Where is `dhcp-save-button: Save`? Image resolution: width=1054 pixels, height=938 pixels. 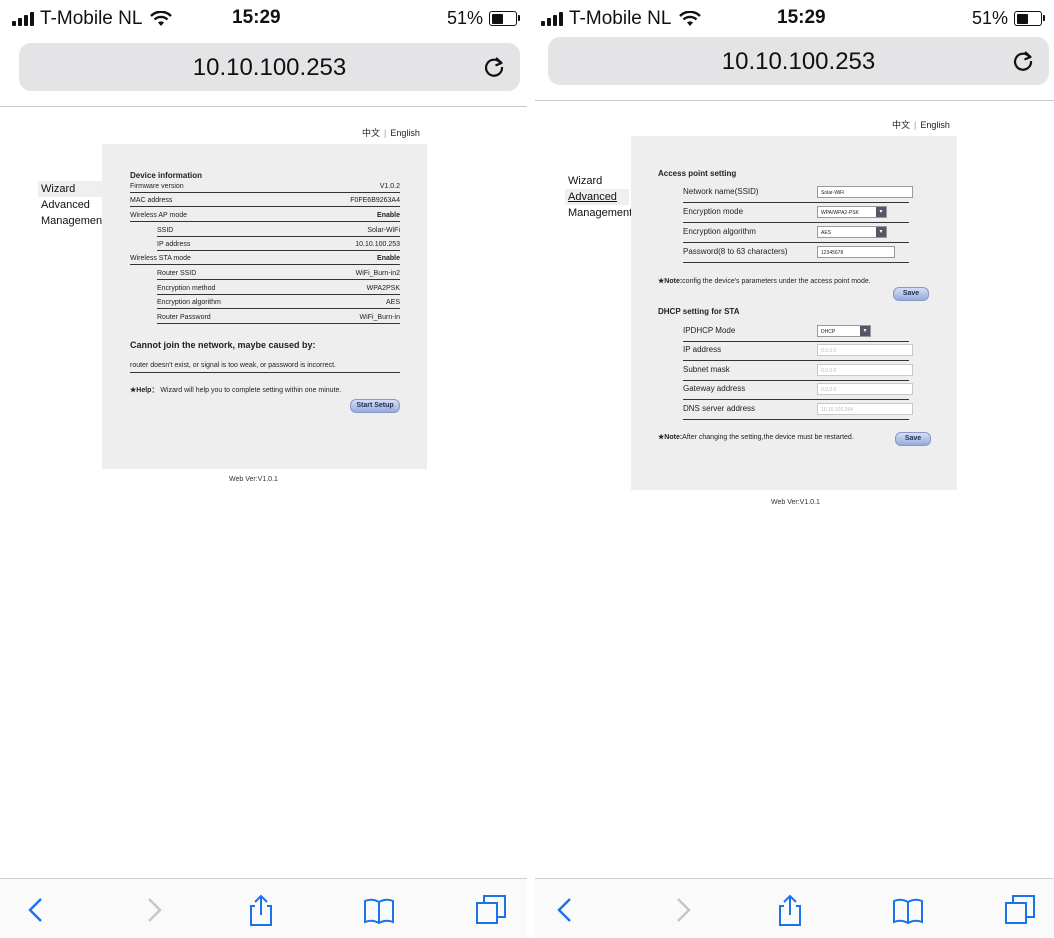
dhcp-save-button: Save is located at coordinates (913, 439).